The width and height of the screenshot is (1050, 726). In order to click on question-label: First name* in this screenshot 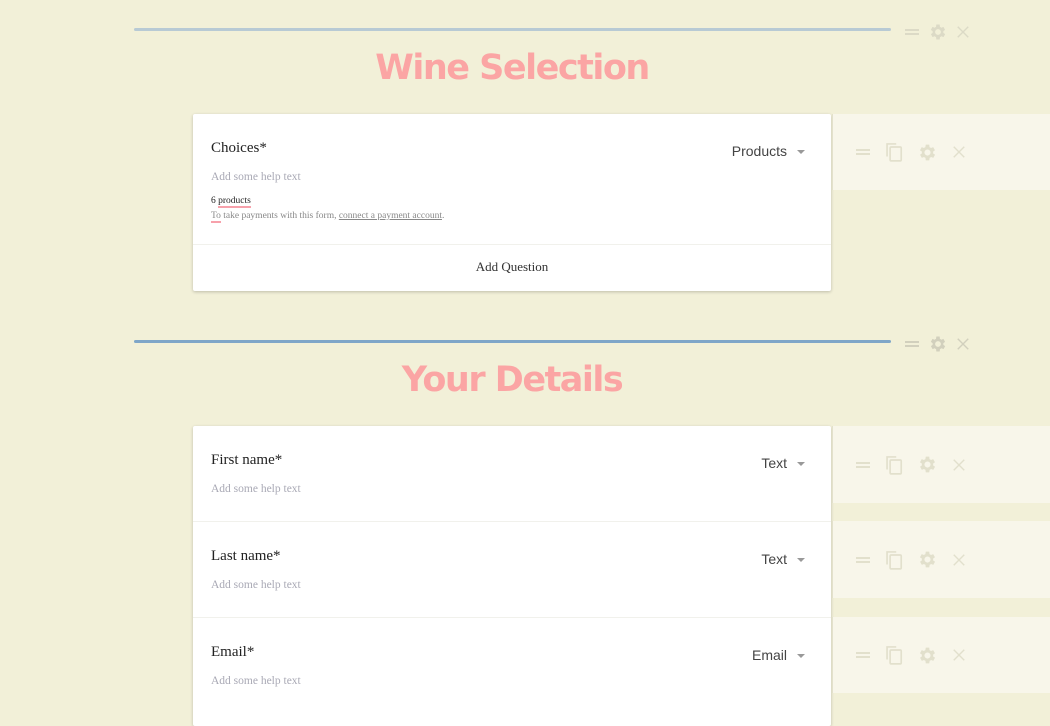, I will do `click(246, 460)`.